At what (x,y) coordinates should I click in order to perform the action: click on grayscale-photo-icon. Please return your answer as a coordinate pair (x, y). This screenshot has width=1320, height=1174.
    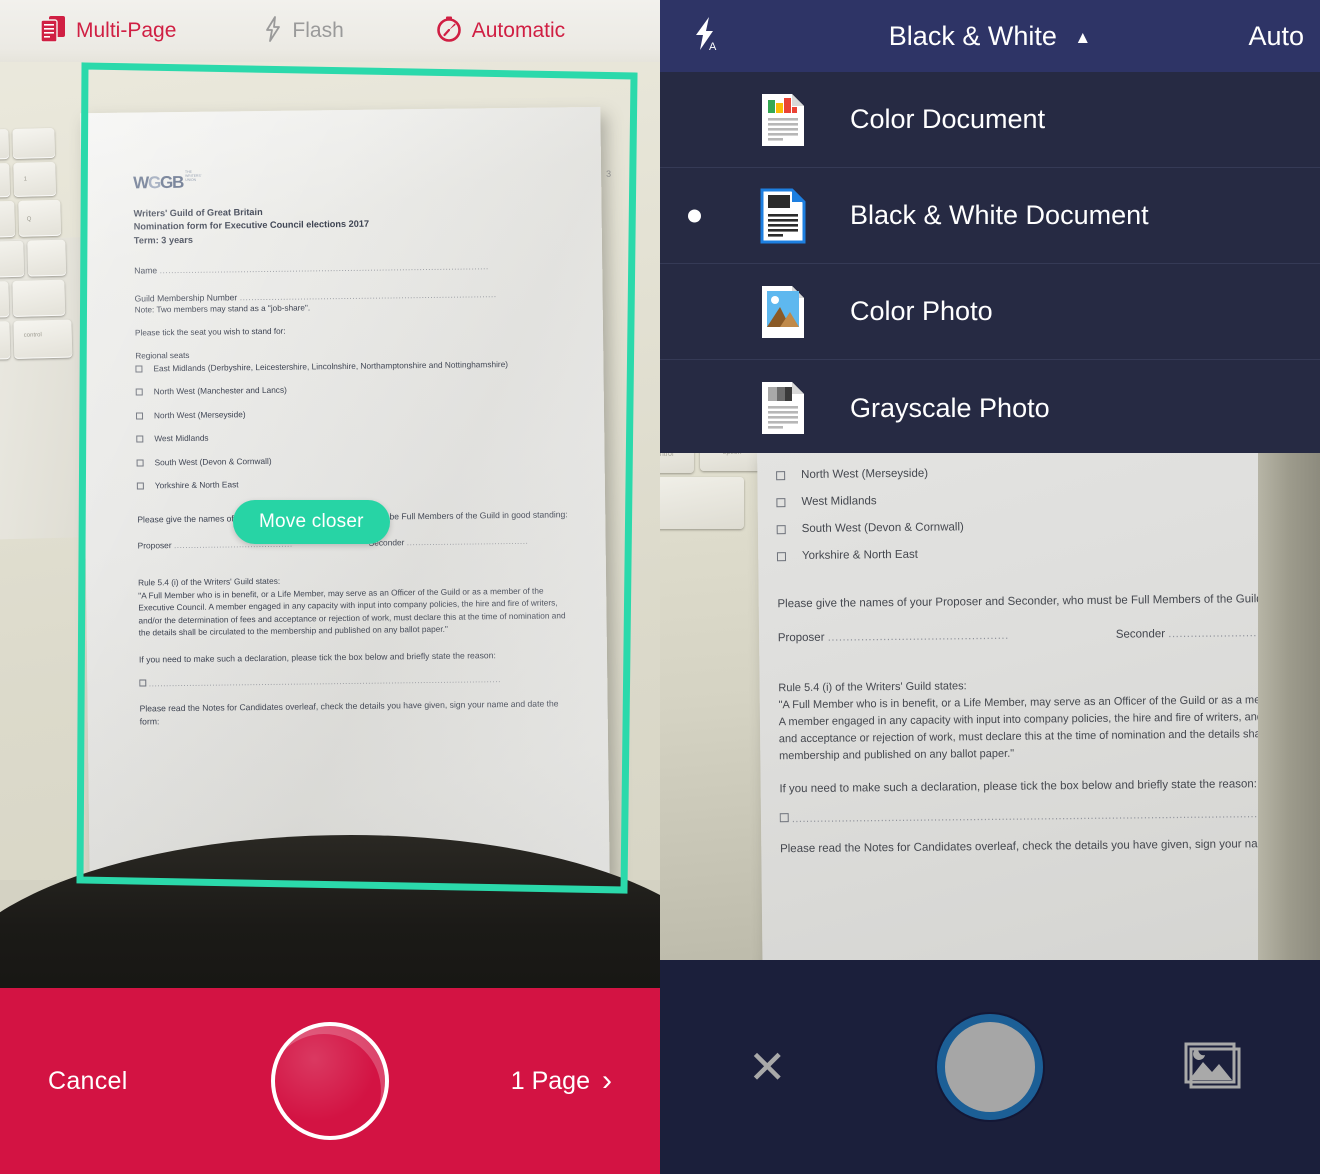
    Looking at the image, I should click on (786, 408).